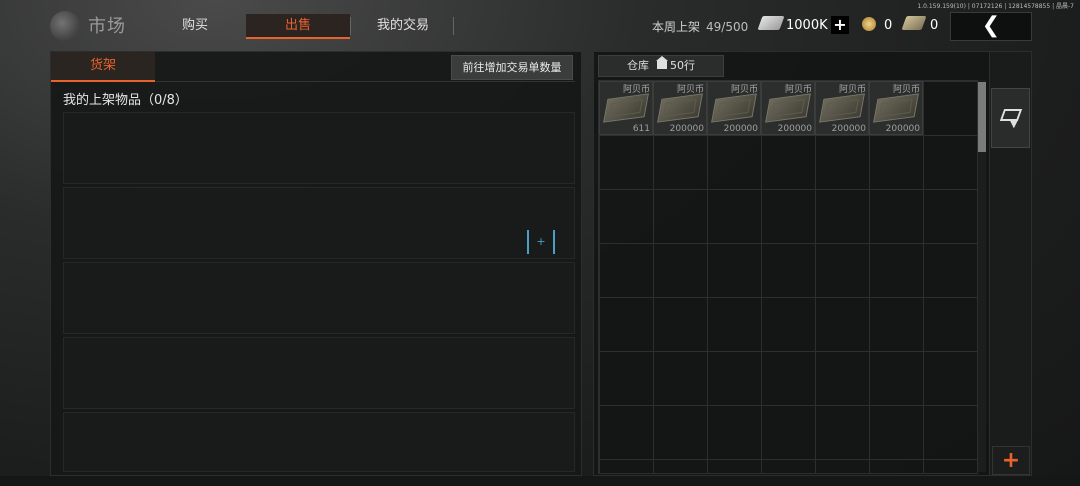 The image size is (1080, 486). I want to click on tab-buy: 购买, so click(195, 25).